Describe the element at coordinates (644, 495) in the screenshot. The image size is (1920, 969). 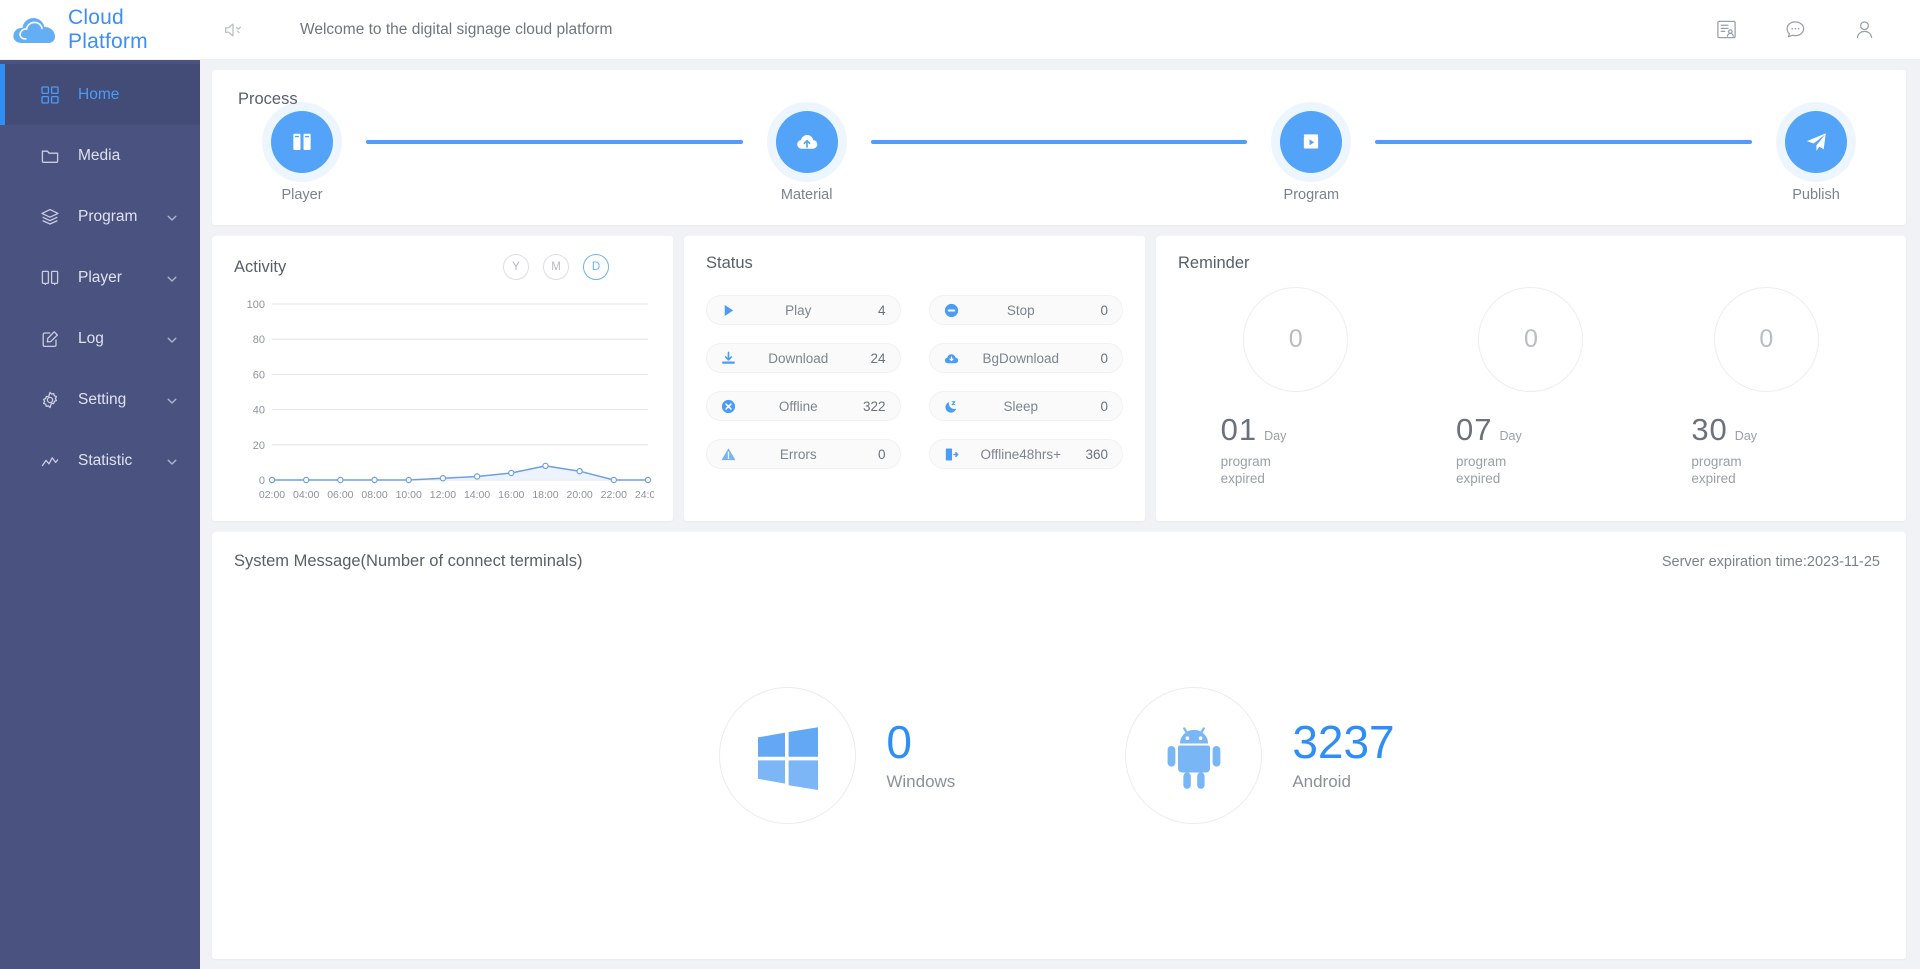
I see `svg-text: 24:00` at that location.